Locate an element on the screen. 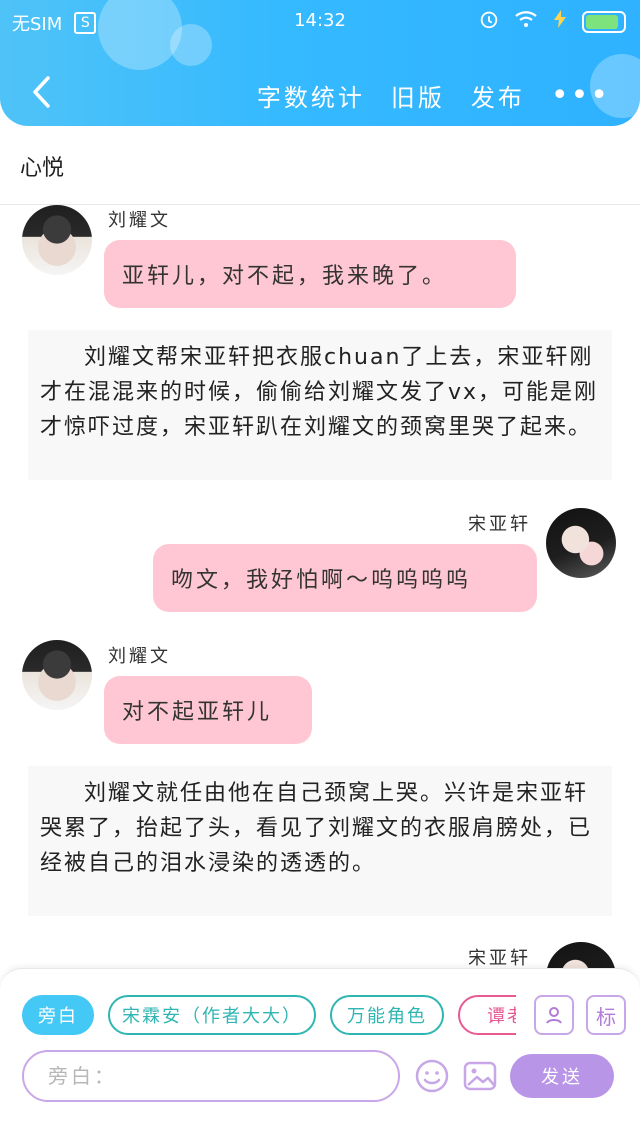 The image size is (640, 1139). status-bar: 无SIM S 14:32 is located at coordinates (320, 21).